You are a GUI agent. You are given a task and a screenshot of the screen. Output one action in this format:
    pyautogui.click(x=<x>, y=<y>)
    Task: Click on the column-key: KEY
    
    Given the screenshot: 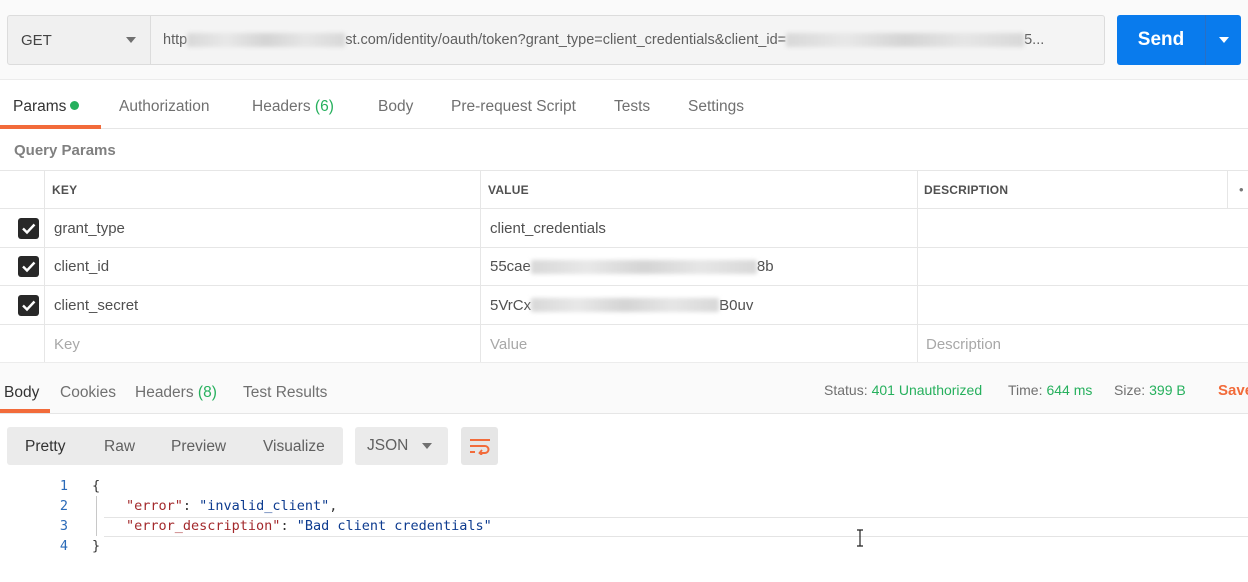 What is the action you would take?
    pyautogui.click(x=65, y=189)
    